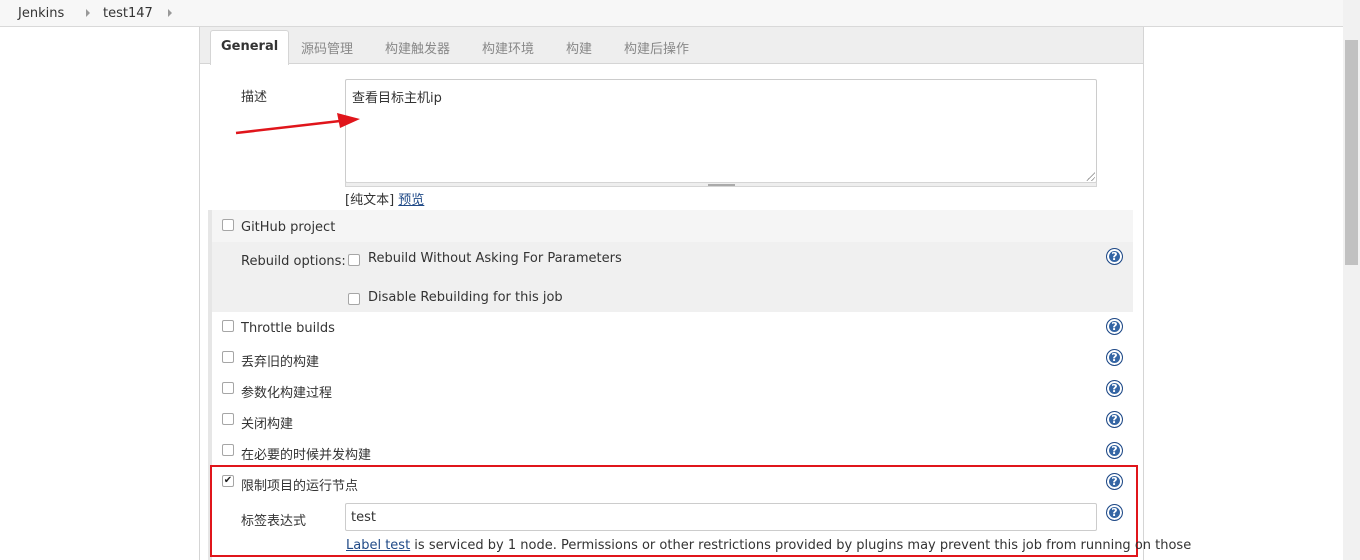 Image resolution: width=1360 pixels, height=560 pixels. I want to click on concurrent-builds-checkbox, so click(228, 450).